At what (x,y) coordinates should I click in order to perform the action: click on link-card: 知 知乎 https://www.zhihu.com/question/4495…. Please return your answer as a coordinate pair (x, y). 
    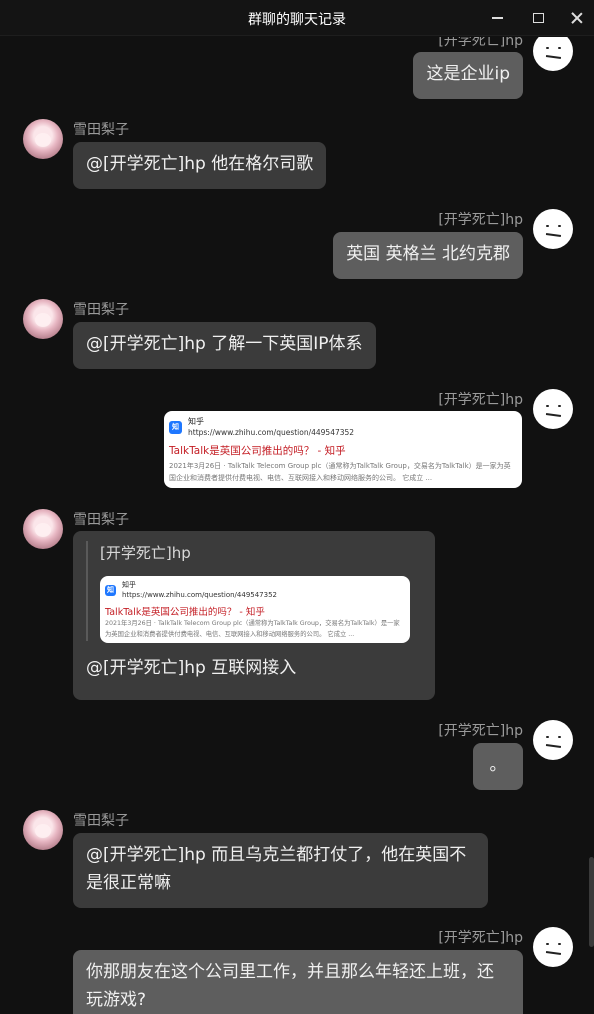
    Looking at the image, I should click on (343, 449).